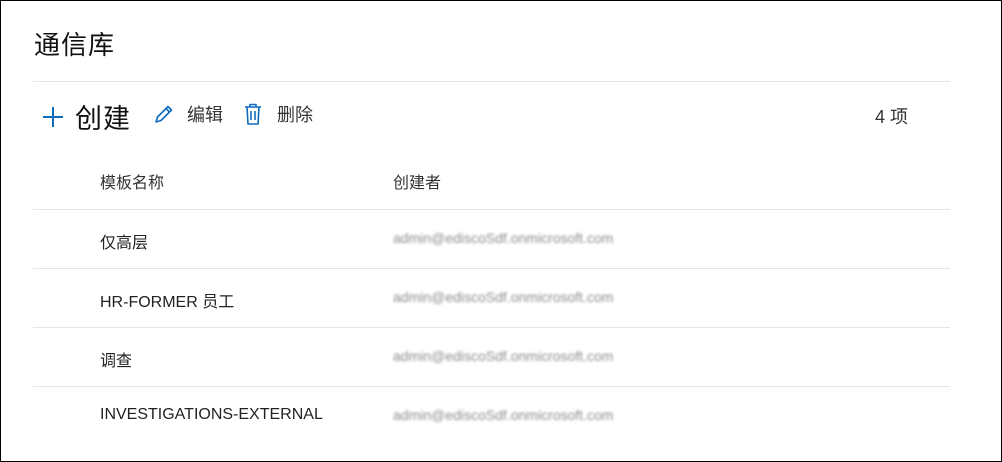  I want to click on edit-button-label: 编辑, so click(205, 115).